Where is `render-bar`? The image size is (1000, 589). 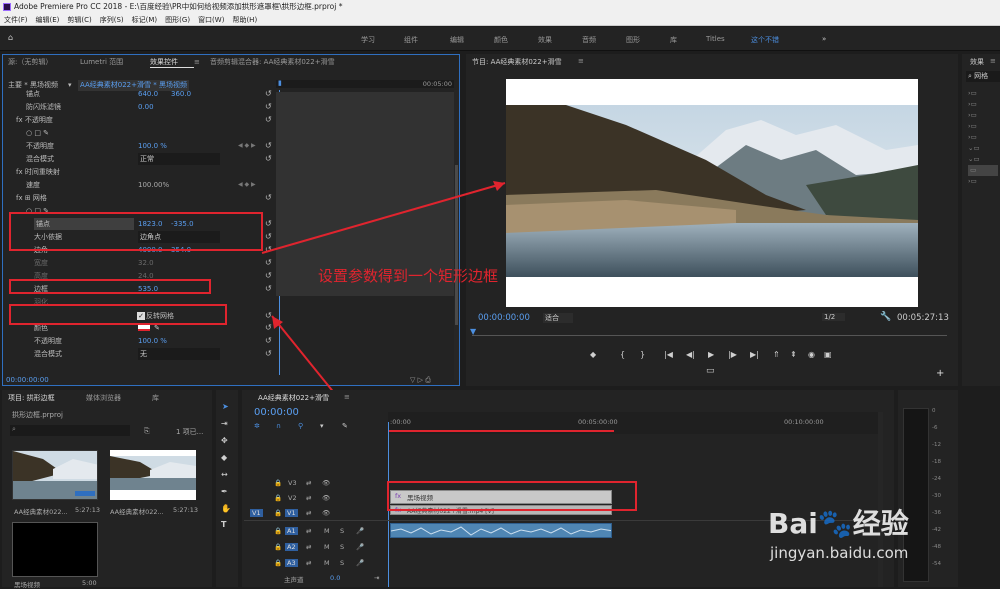 render-bar is located at coordinates (501, 431).